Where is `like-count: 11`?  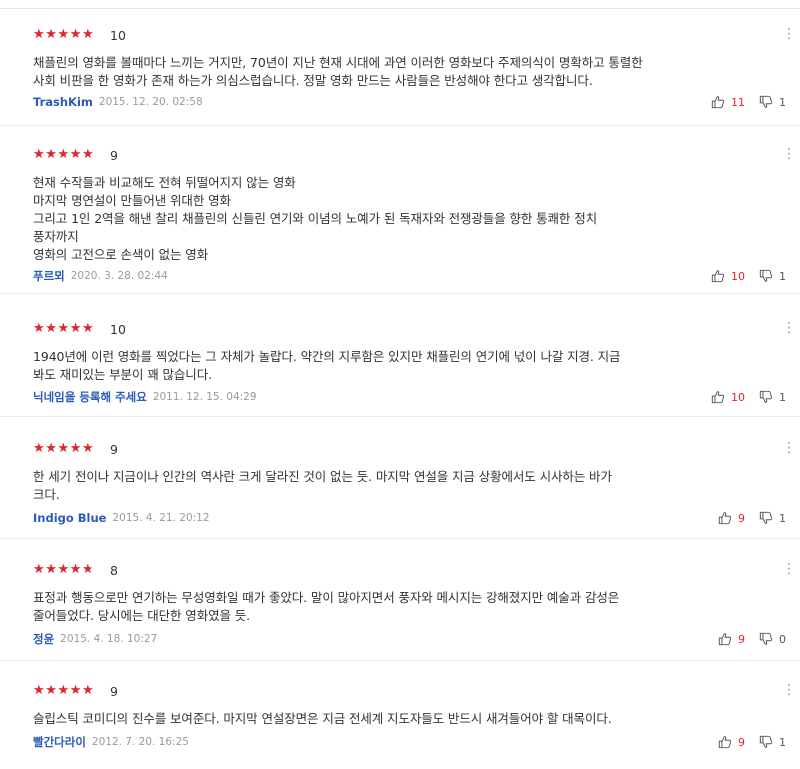 like-count: 11 is located at coordinates (738, 102).